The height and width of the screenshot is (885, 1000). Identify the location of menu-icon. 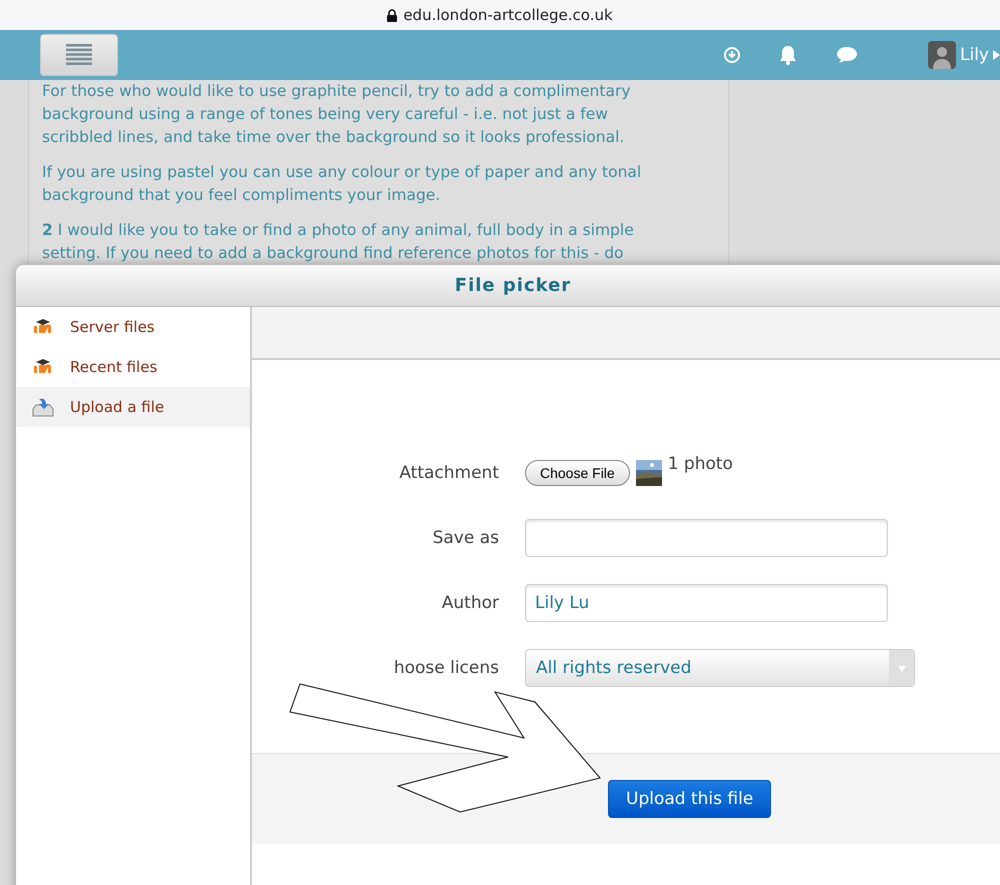
(79, 55).